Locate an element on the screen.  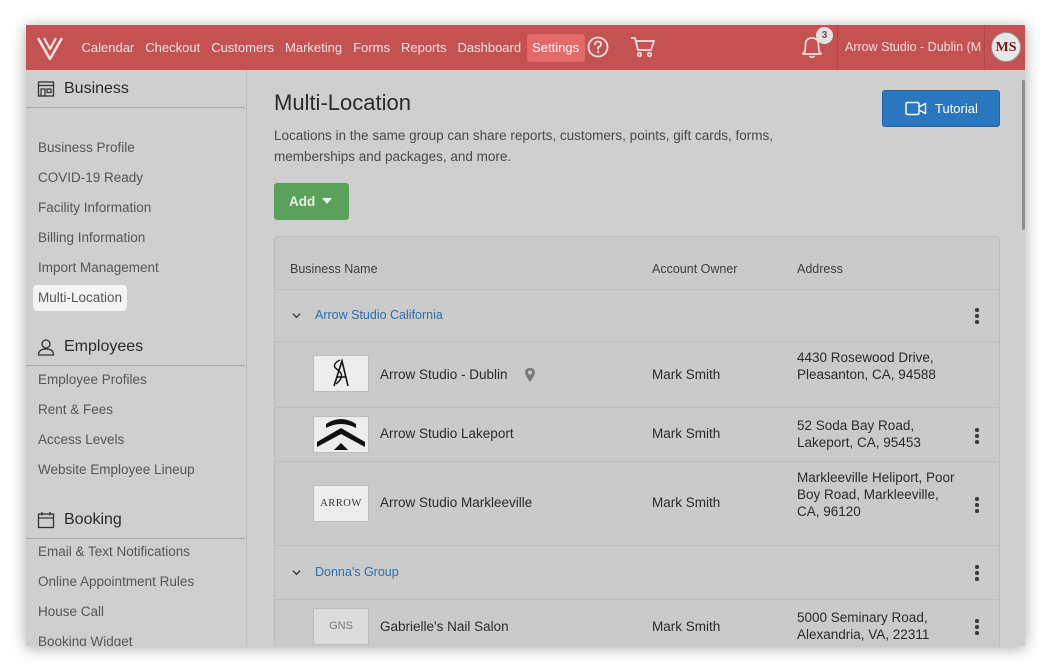
sidebar-item-import-management: Import Management is located at coordinates (98, 268).